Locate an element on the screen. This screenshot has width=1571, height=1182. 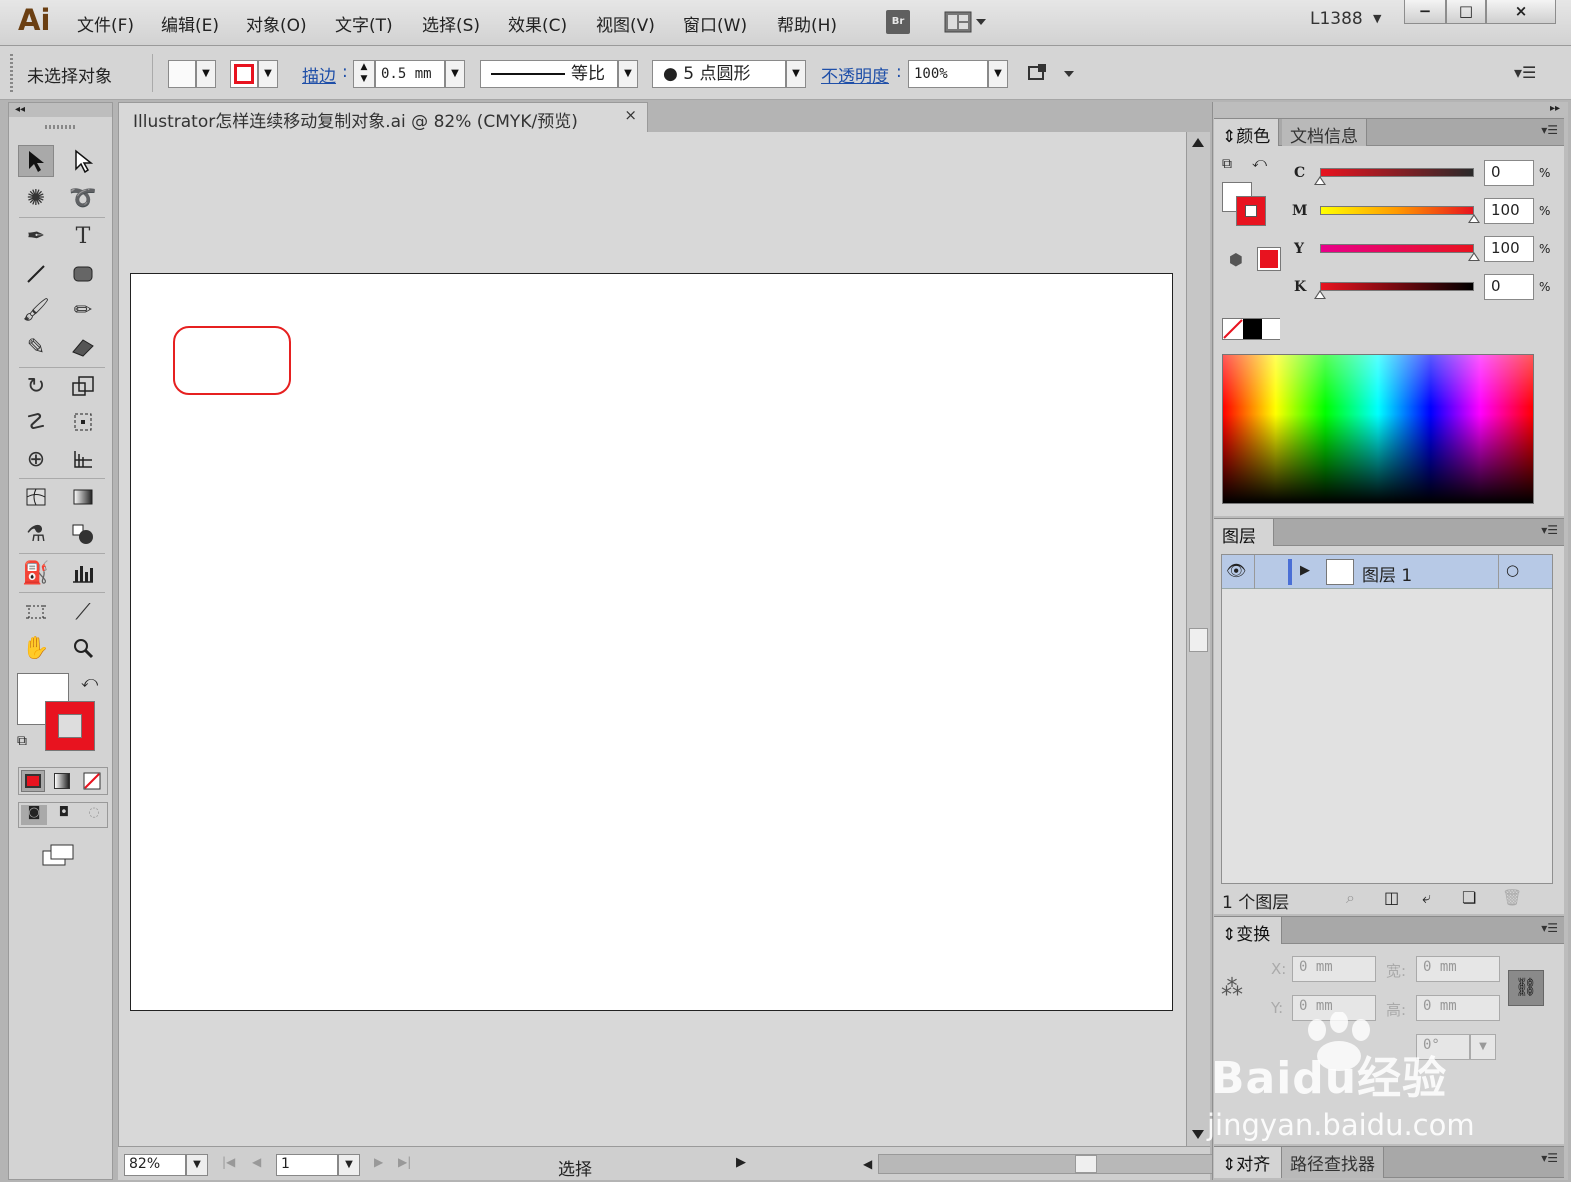
slice-tool: ⟋ is located at coordinates (83, 612).